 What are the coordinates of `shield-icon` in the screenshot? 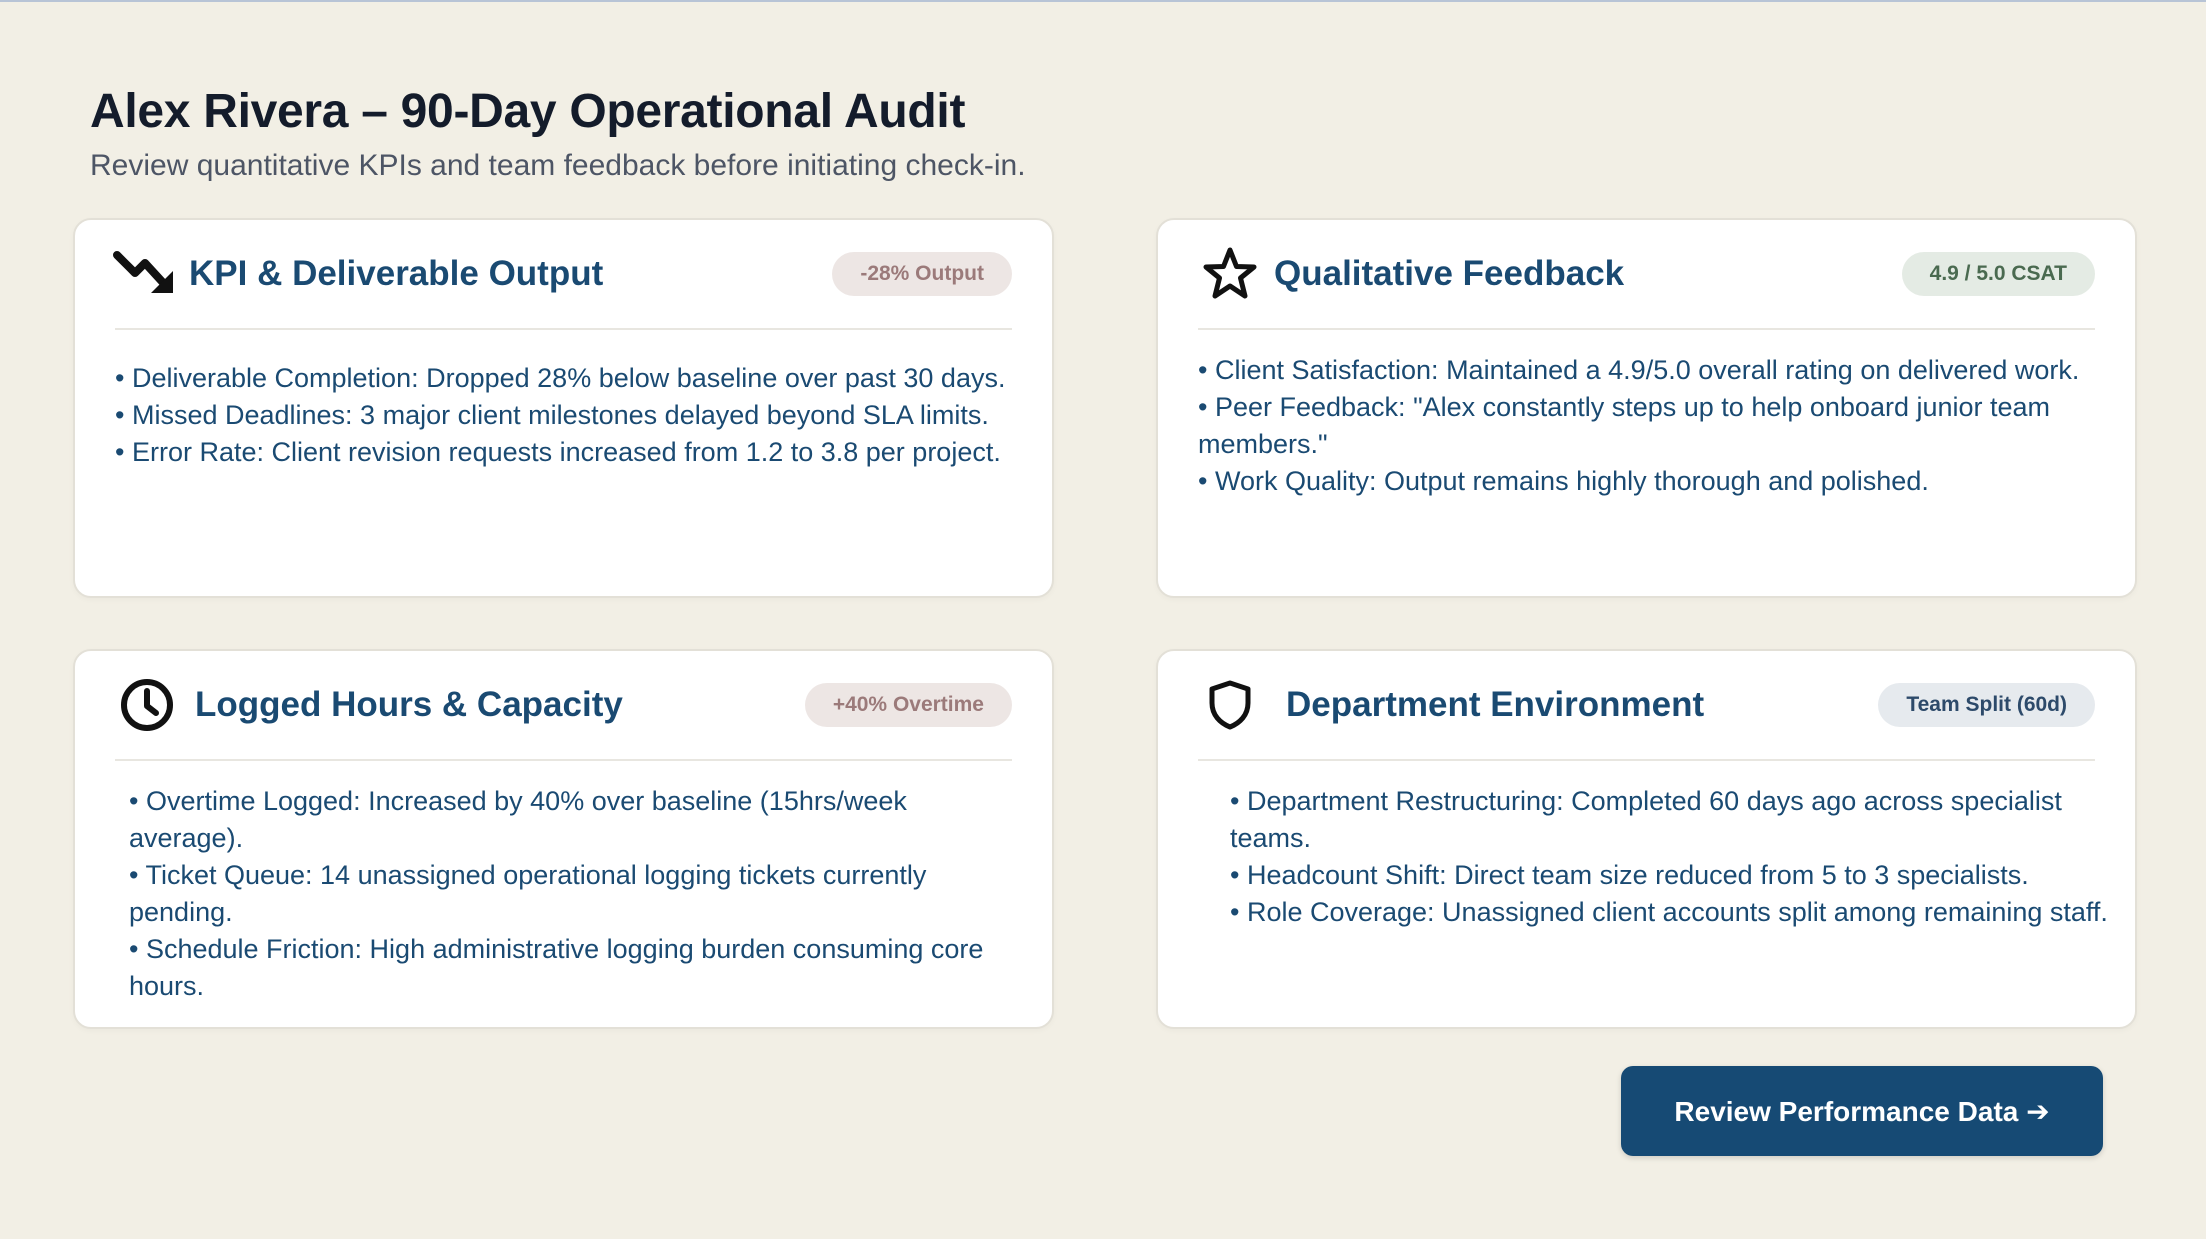 It's located at (1230, 705).